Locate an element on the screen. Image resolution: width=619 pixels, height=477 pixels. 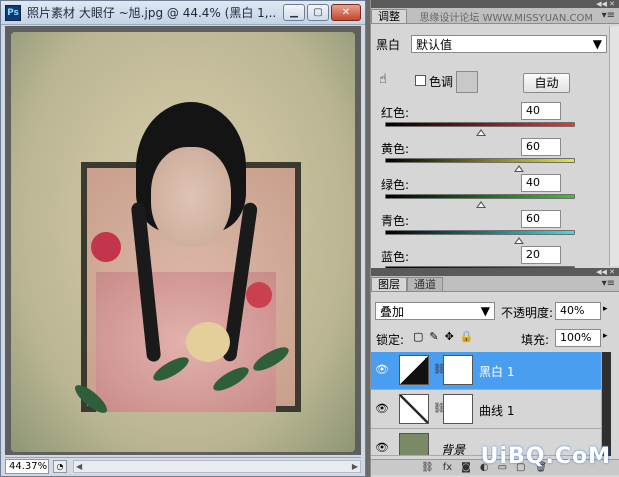
panel-menu-icon: ▾≡ is located at coordinates (608, 15).